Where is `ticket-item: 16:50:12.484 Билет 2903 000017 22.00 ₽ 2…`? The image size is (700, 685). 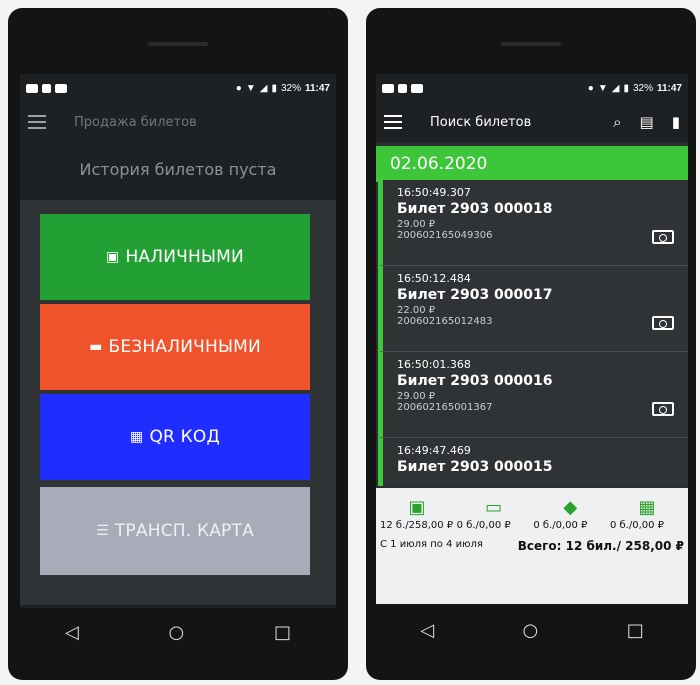
ticket-item: 16:50:12.484 Билет 2903 000017 22.00 ₽ 2… is located at coordinates (533, 309).